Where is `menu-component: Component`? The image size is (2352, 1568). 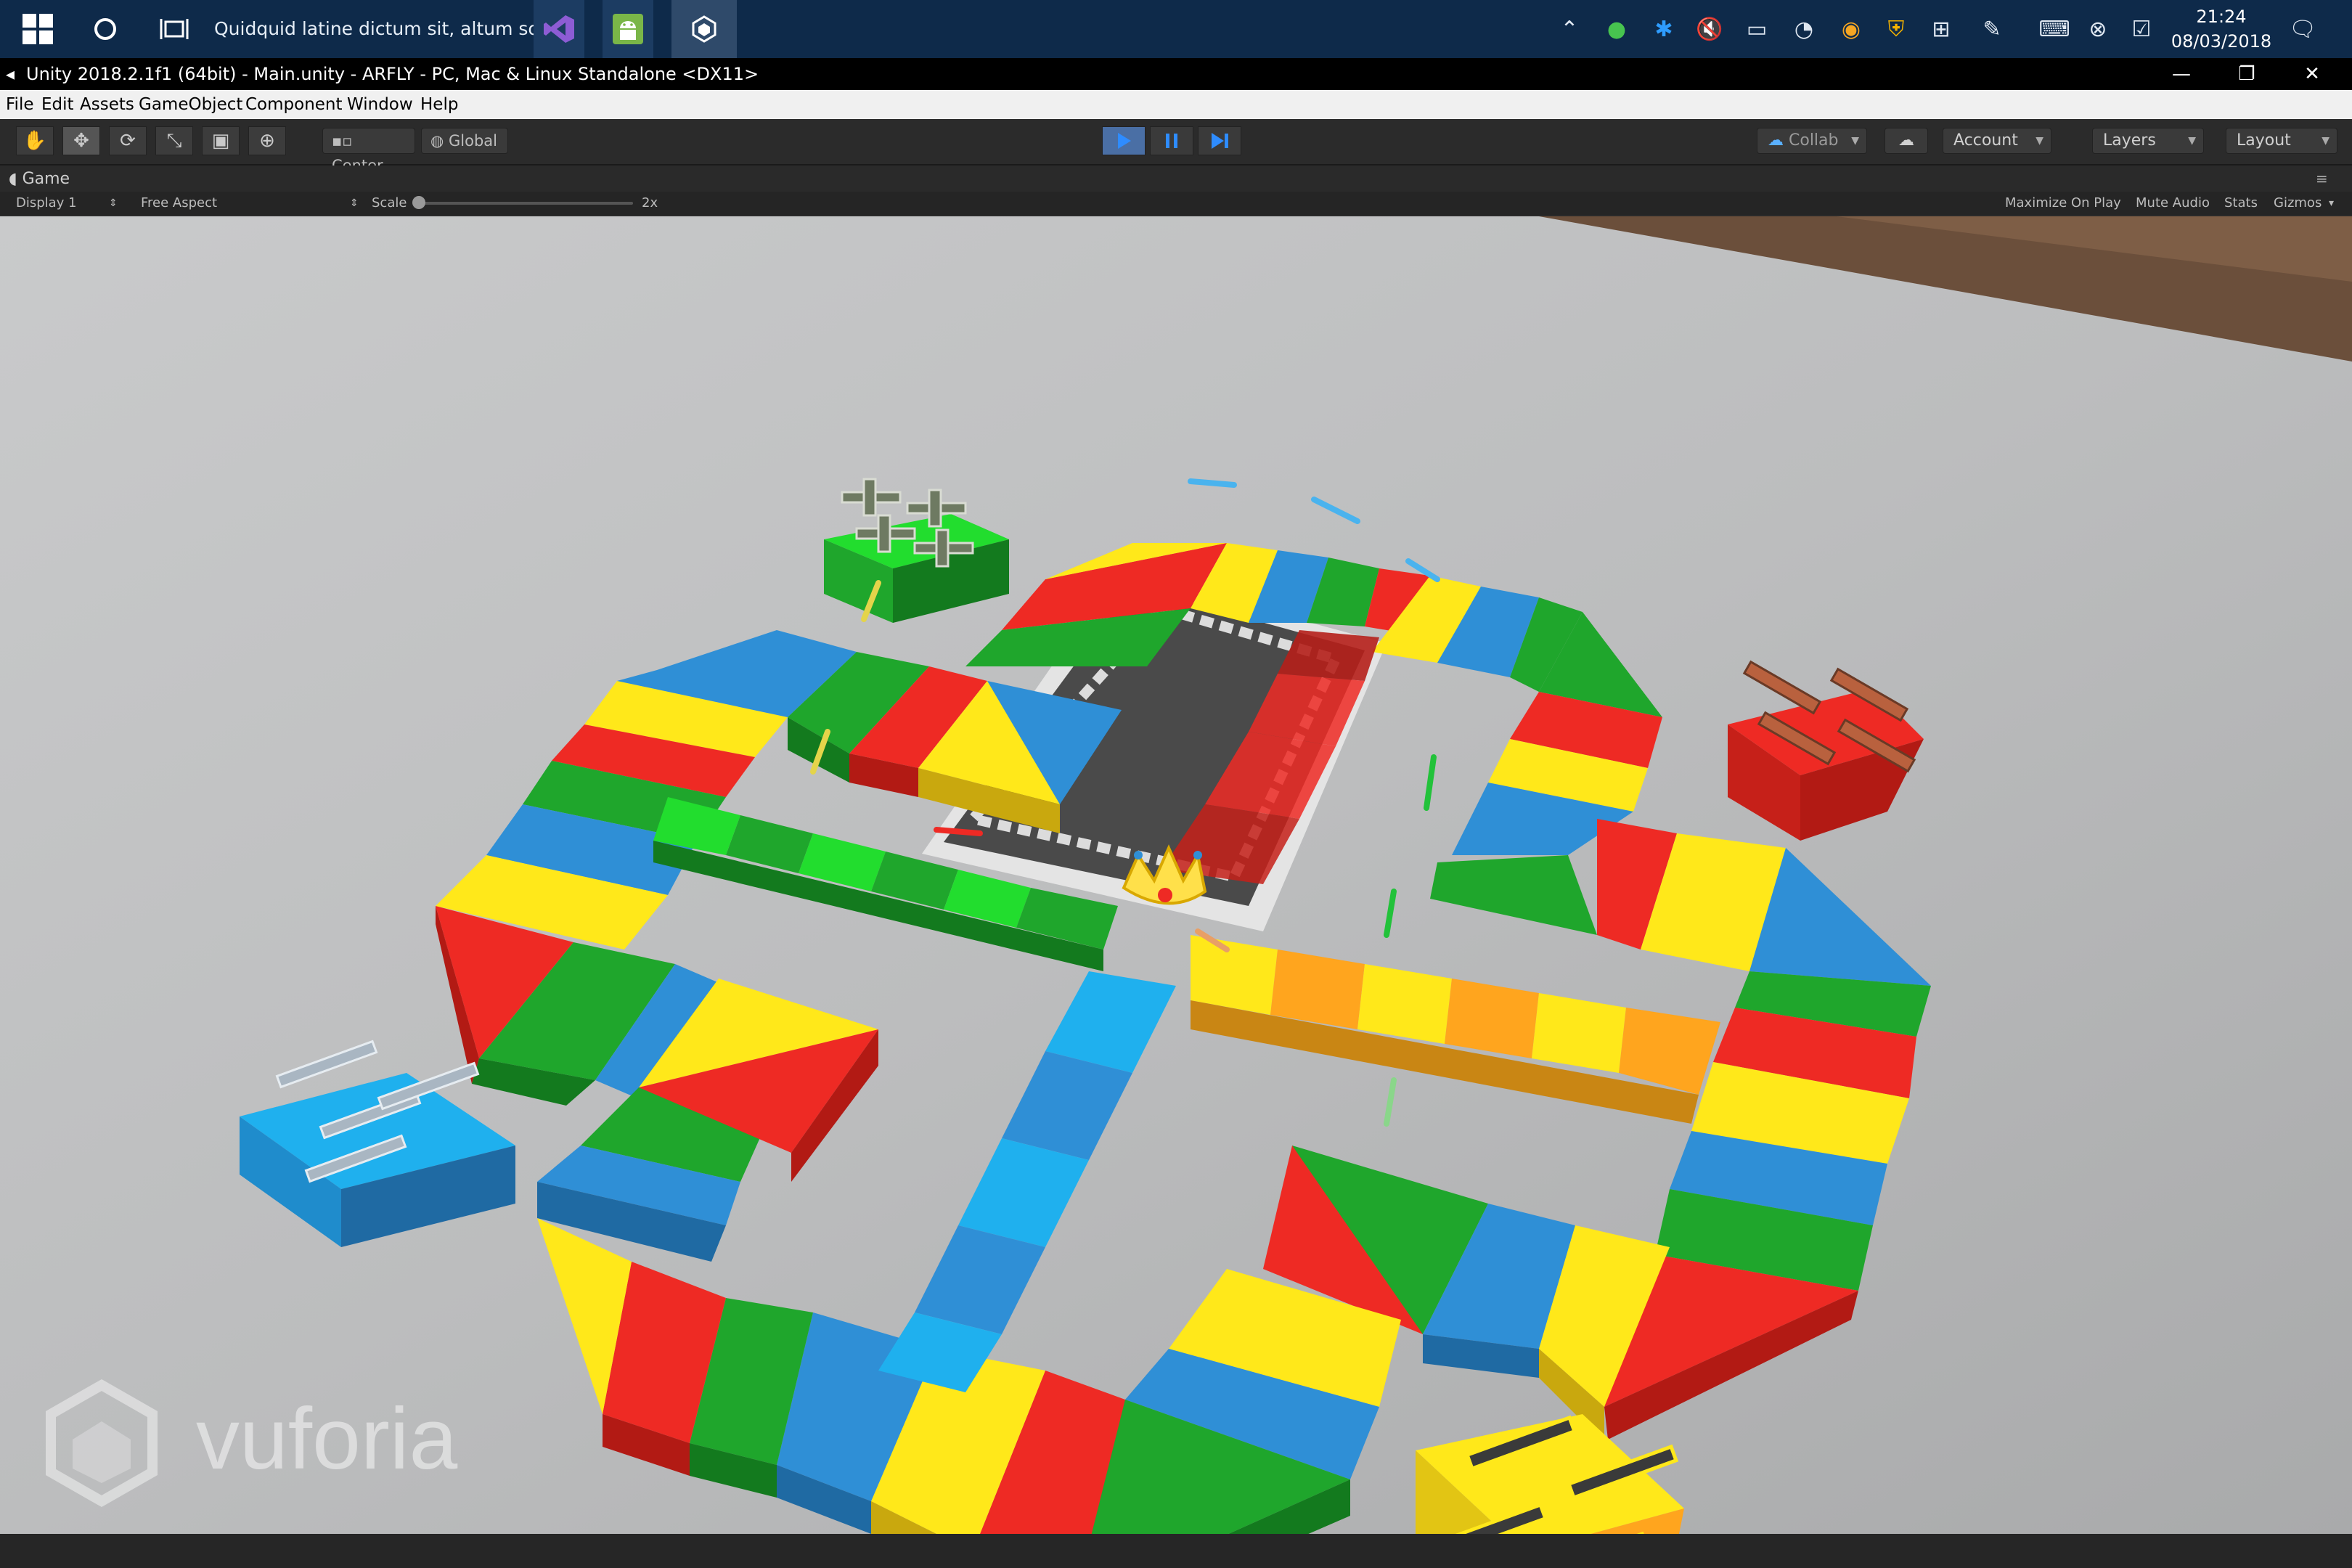
menu-component: Component is located at coordinates (294, 105).